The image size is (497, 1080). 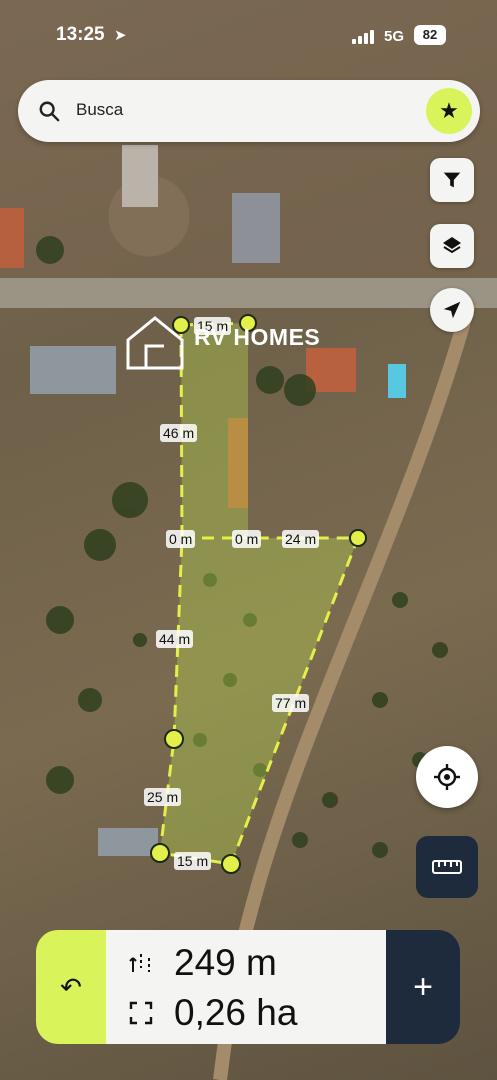 What do you see at coordinates (301, 539) in the screenshot?
I see `segment-label: 24 m` at bounding box center [301, 539].